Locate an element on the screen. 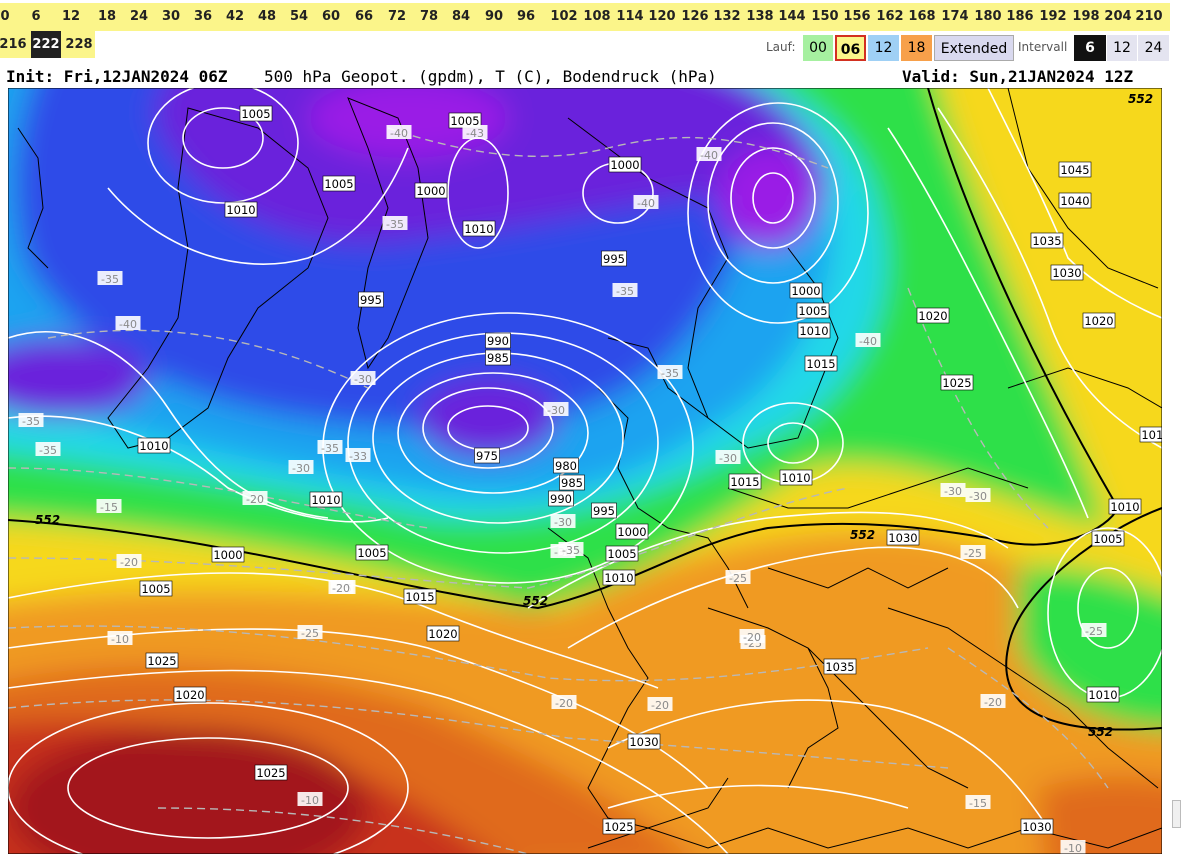 The height and width of the screenshot is (857, 1181). forecast-hour-132: 132 is located at coordinates (727, 17).